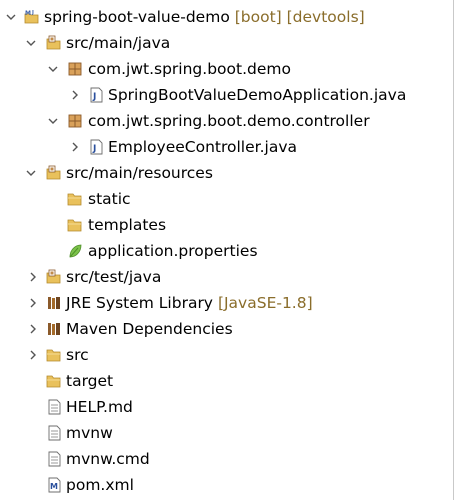 This screenshot has height=500, width=454. I want to click on tree-item-maven-dependencies: Maven Dependencies, so click(226, 329).